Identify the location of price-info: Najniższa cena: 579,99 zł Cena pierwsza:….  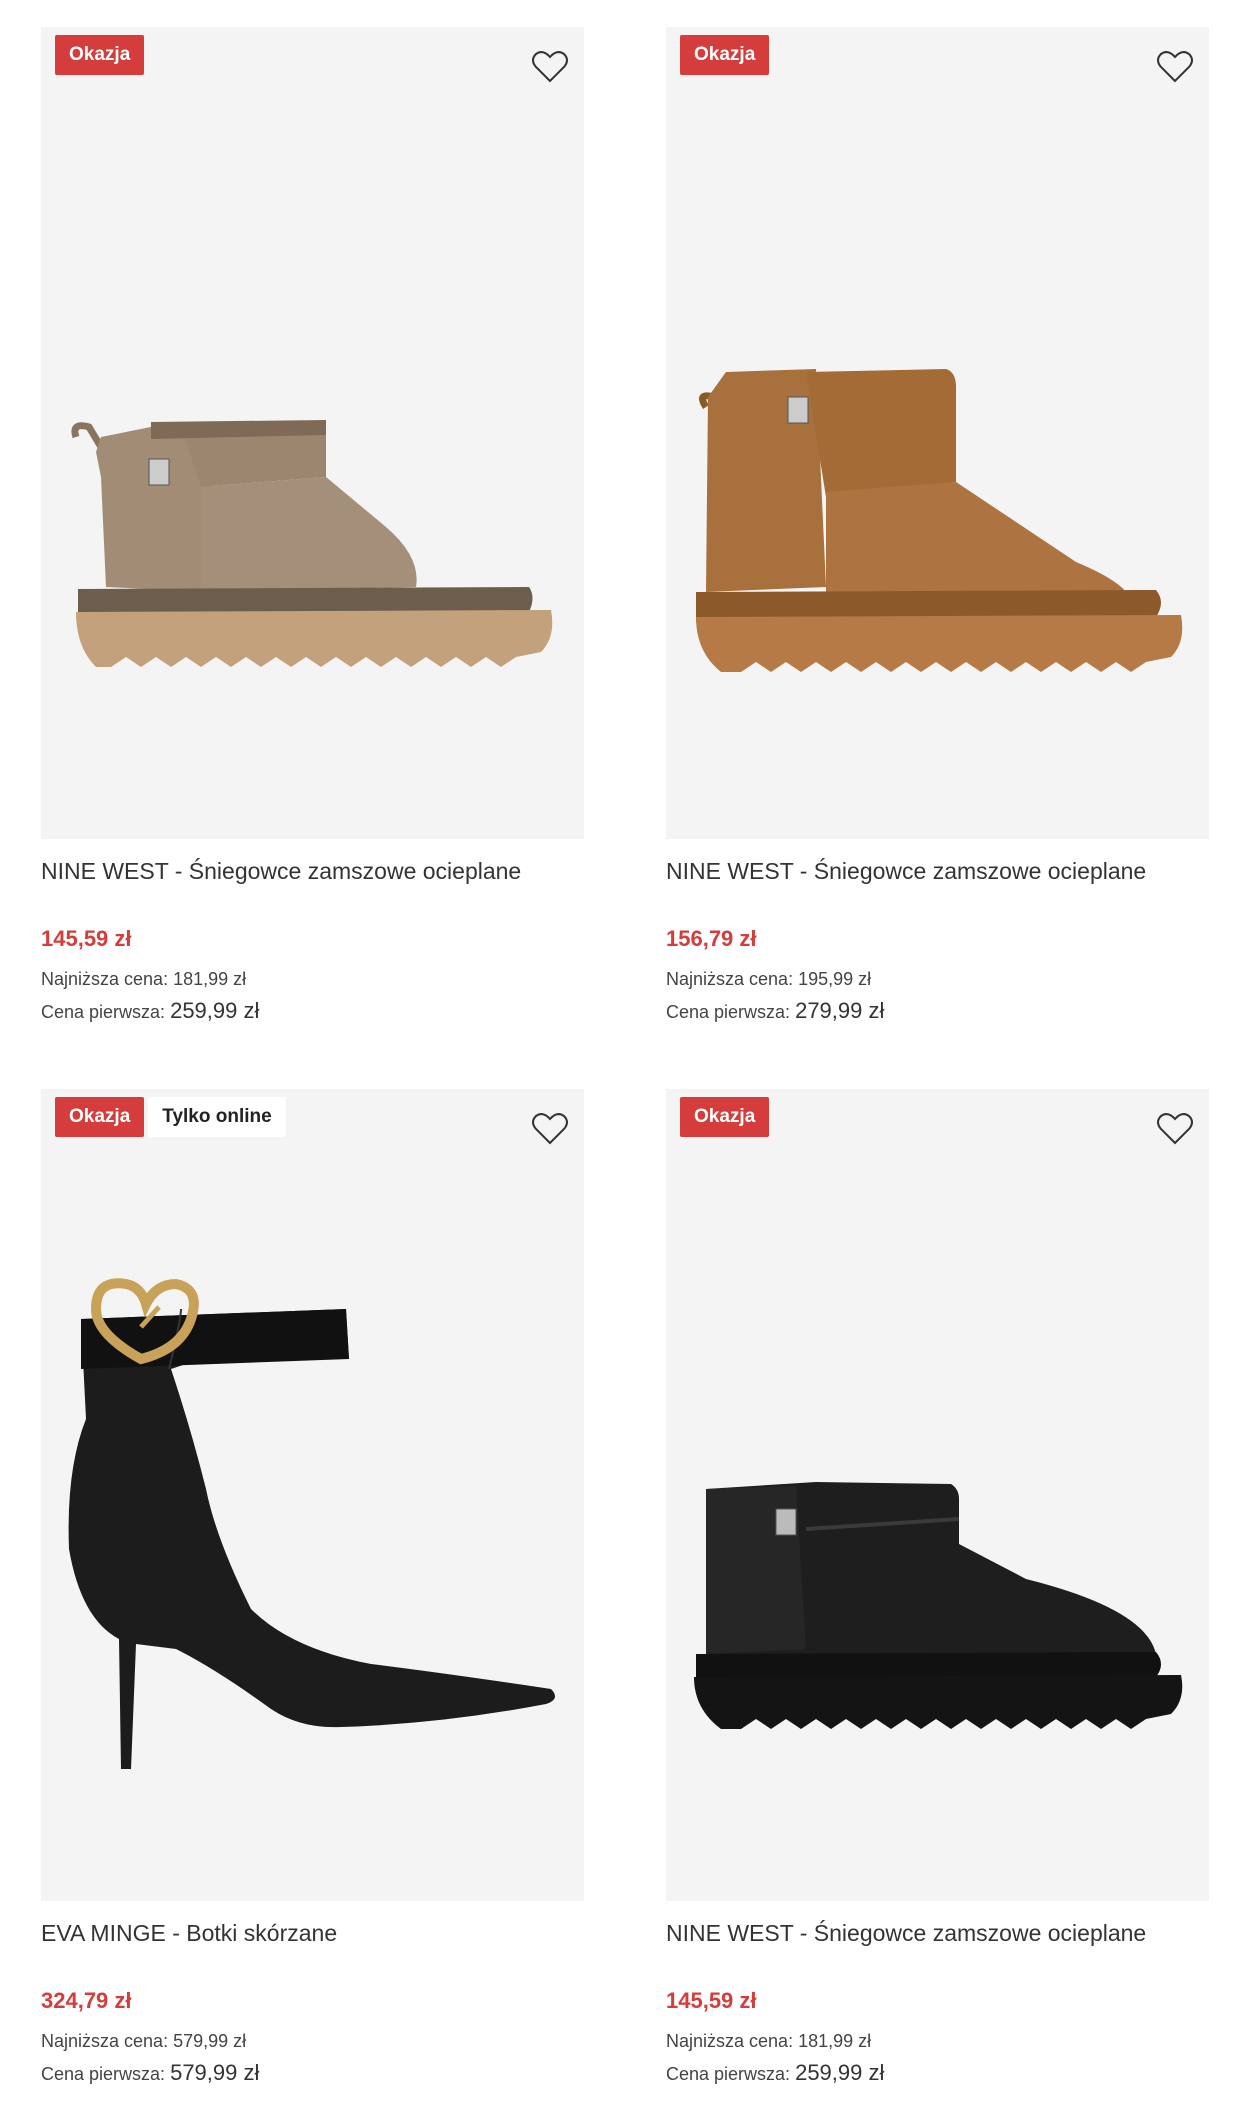
(312, 2058).